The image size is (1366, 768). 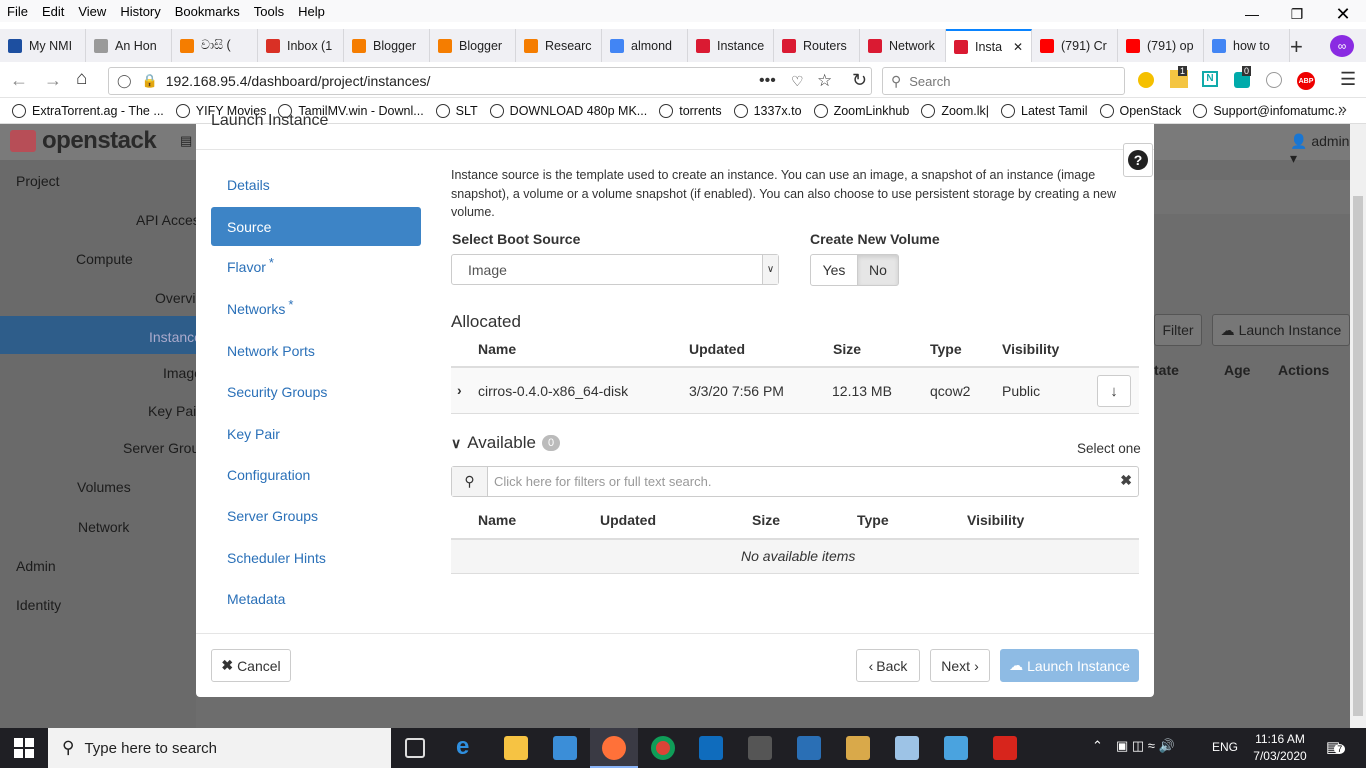 I want to click on sidebar-item-server-group: Server Group, so click(x=165, y=448).